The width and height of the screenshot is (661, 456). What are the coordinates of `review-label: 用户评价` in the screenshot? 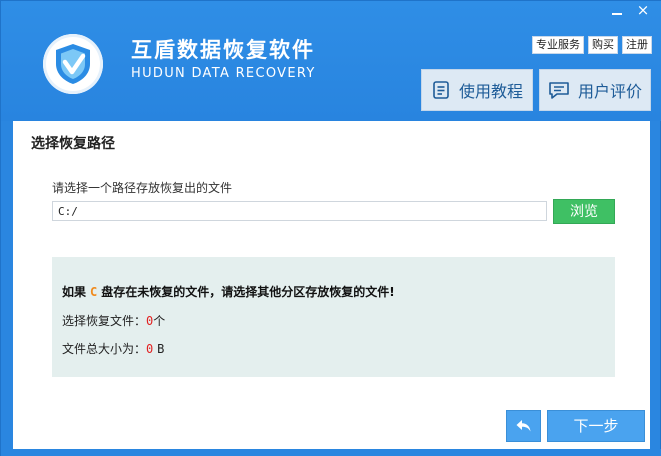 It's located at (609, 91).